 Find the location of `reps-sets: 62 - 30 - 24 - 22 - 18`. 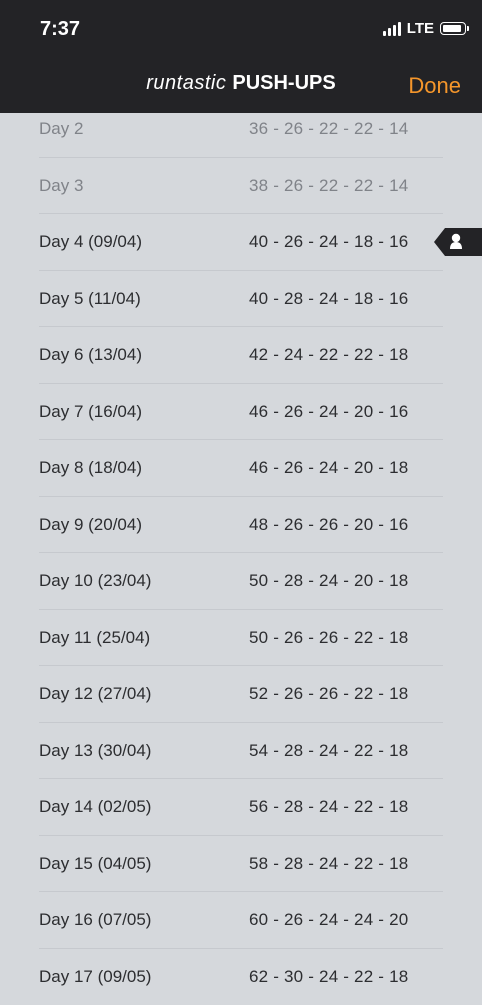

reps-sets: 62 - 30 - 24 - 22 - 18 is located at coordinates (328, 977).